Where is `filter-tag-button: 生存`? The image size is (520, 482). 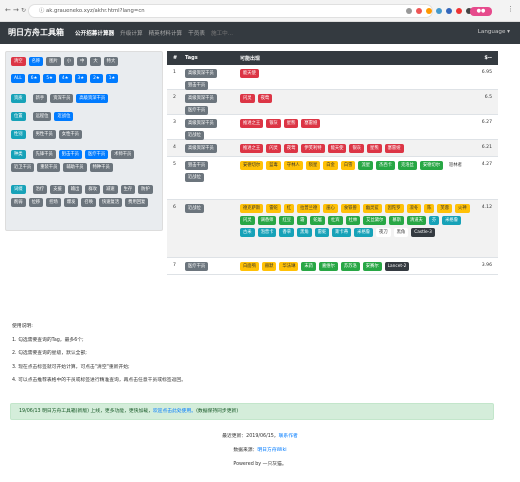 filter-tag-button: 生存 is located at coordinates (128, 189).